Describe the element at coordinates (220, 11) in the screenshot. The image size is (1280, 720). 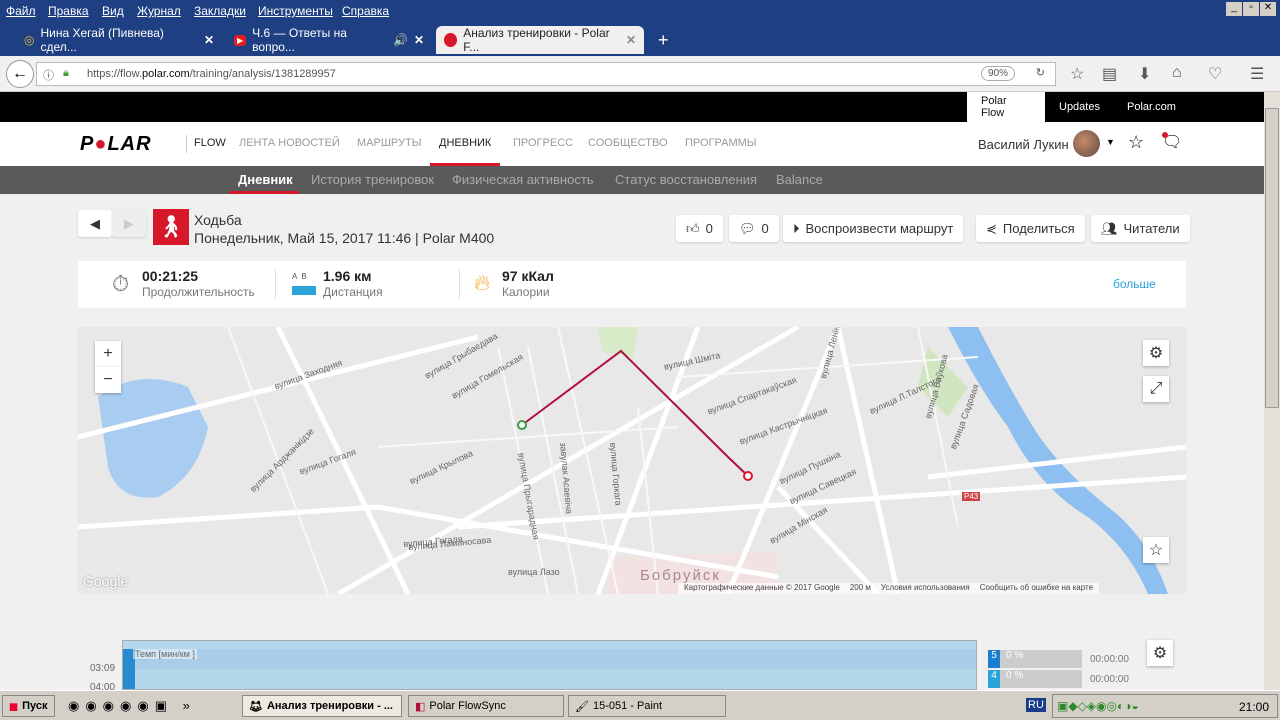
I see `menu-bookmarks: Закладки` at that location.